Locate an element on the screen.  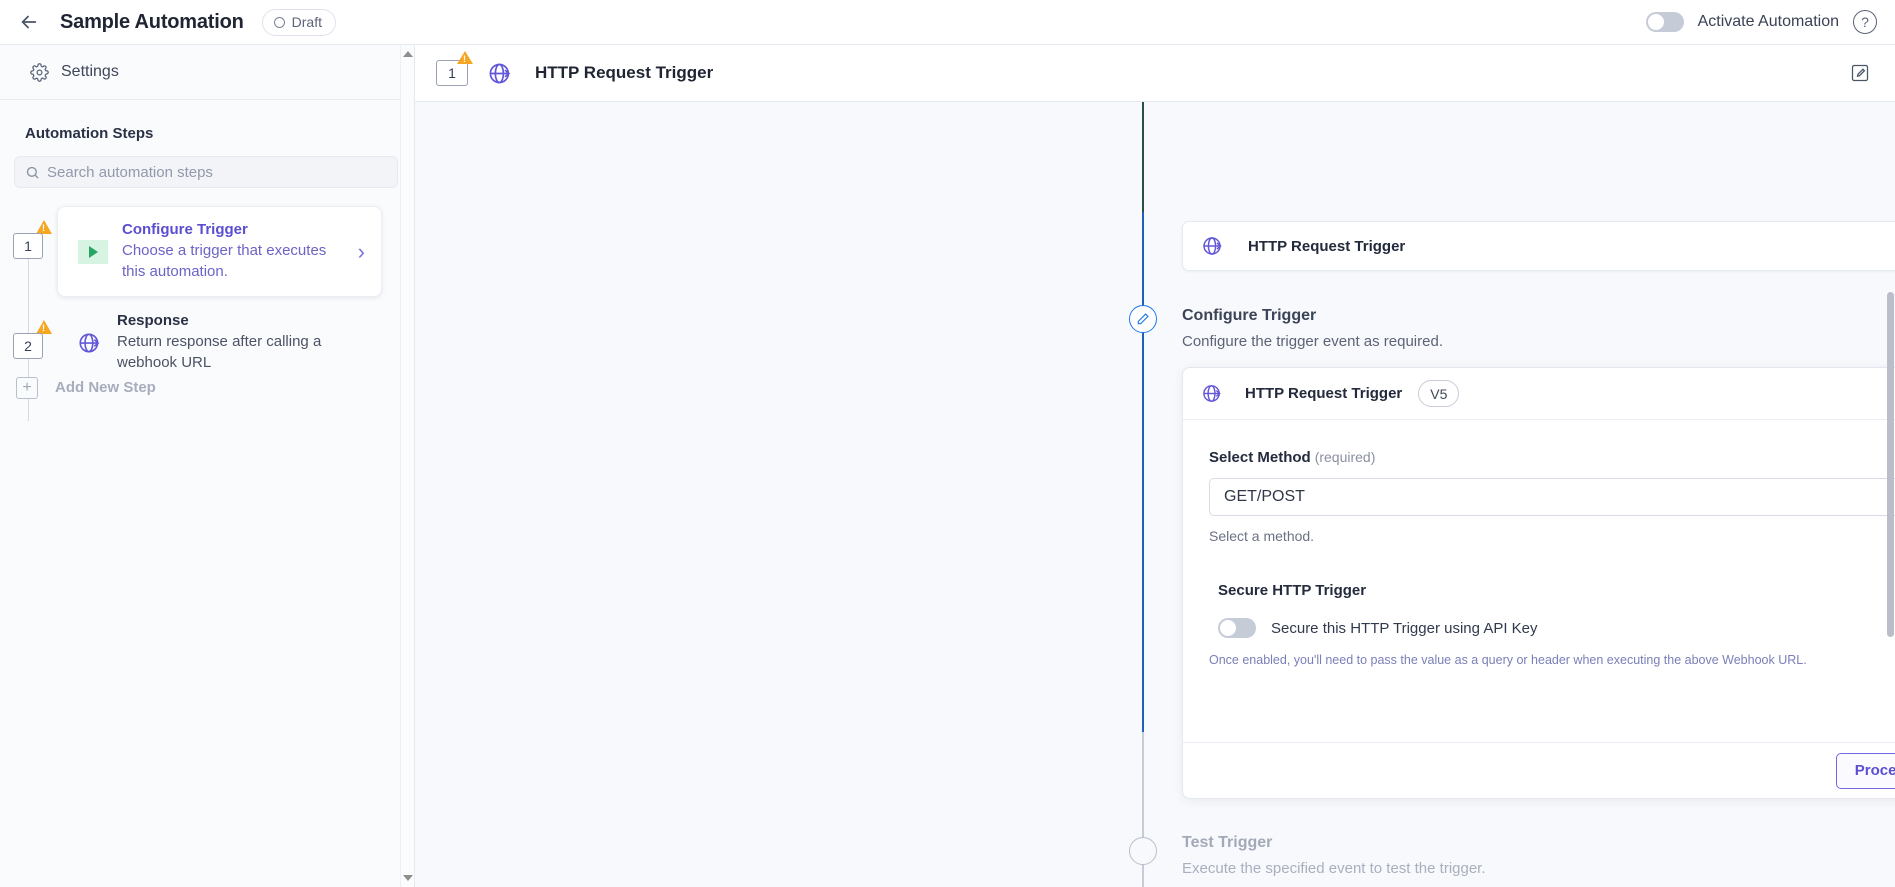
page-title: Sample Automation is located at coordinates (152, 21).